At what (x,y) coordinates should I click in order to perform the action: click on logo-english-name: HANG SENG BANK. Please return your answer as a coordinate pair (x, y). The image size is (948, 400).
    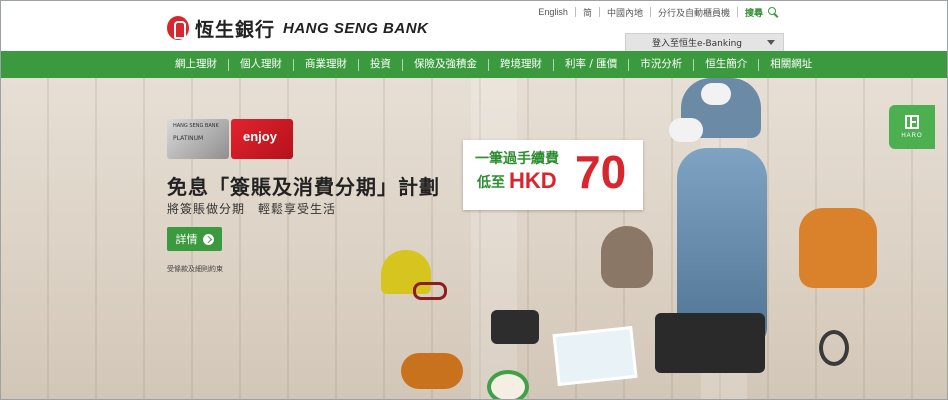
    Looking at the image, I should click on (356, 28).